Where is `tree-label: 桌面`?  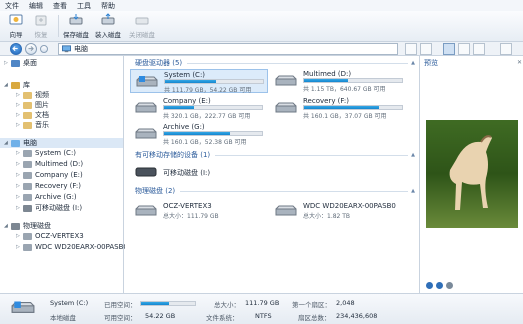 tree-label: 桌面 is located at coordinates (30, 63).